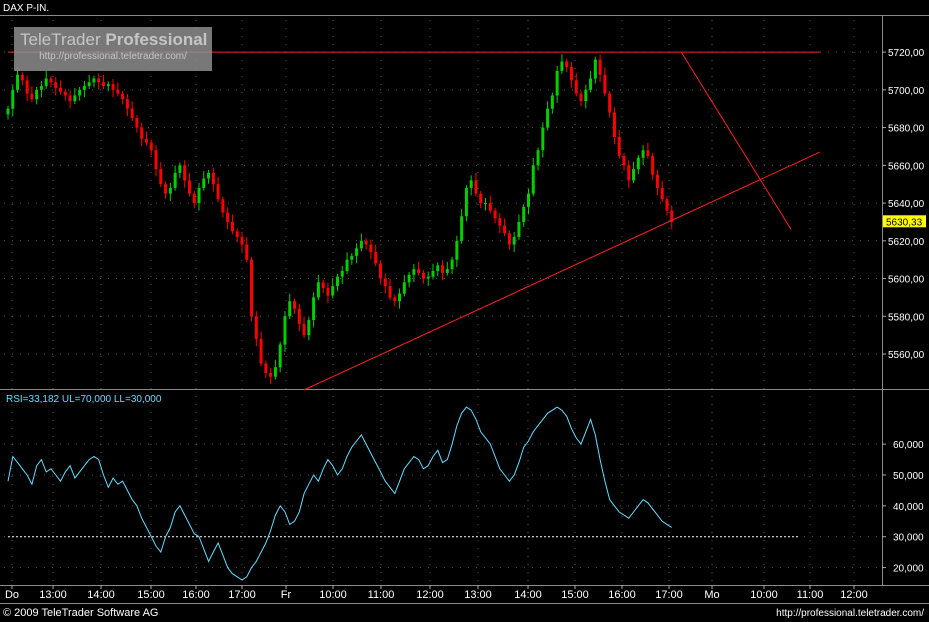 This screenshot has width=929, height=622. What do you see at coordinates (196, 595) in the screenshot?
I see `time-tick-label: 16:00` at bounding box center [196, 595].